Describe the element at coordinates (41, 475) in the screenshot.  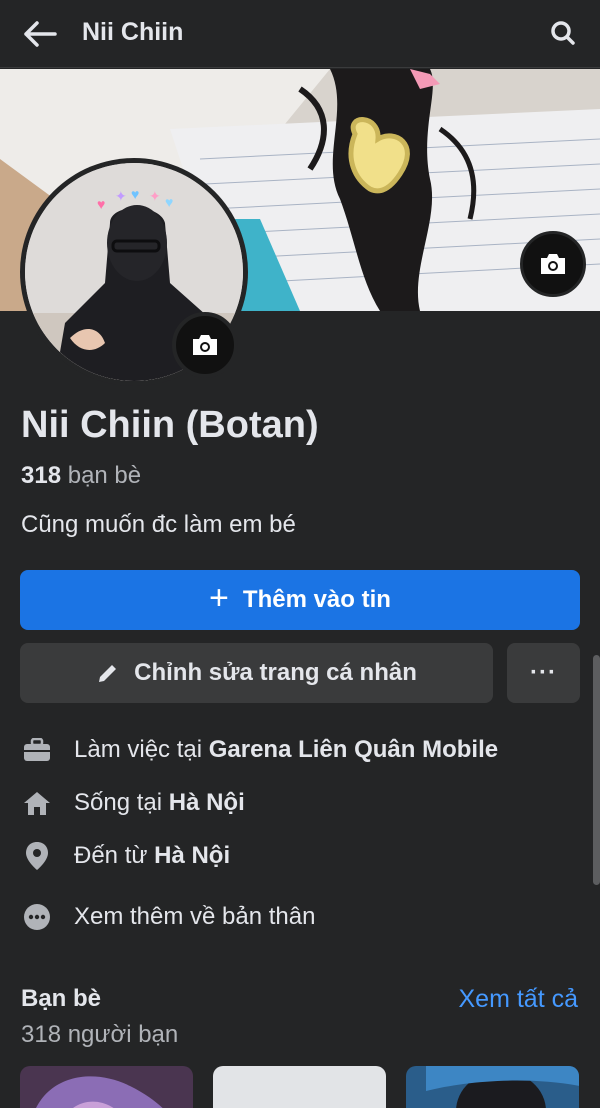
I see `friends-number: 318` at that location.